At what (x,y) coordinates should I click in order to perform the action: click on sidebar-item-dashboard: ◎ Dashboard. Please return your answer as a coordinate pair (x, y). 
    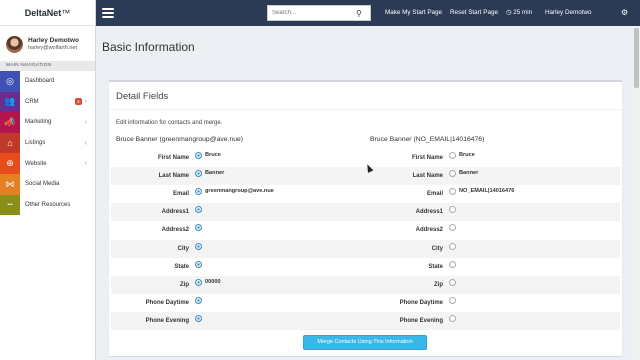
    Looking at the image, I should click on (47, 81).